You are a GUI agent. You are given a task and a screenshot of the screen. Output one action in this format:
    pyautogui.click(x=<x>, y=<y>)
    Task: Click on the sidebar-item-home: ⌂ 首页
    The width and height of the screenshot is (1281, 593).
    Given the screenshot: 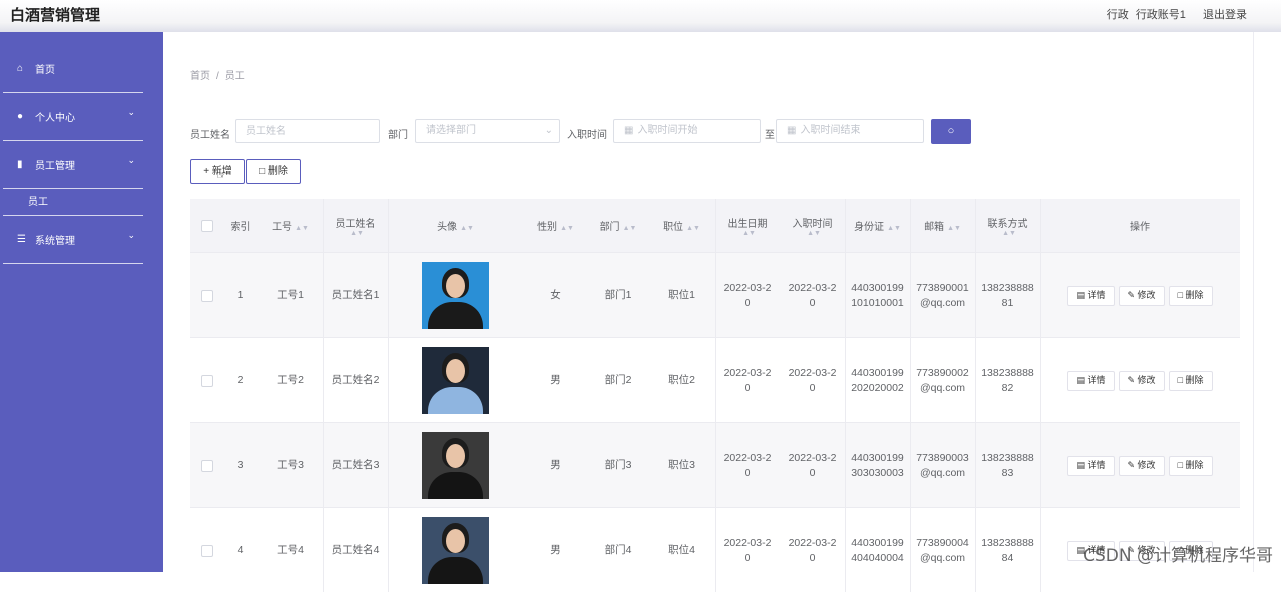 What is the action you would take?
    pyautogui.click(x=73, y=69)
    